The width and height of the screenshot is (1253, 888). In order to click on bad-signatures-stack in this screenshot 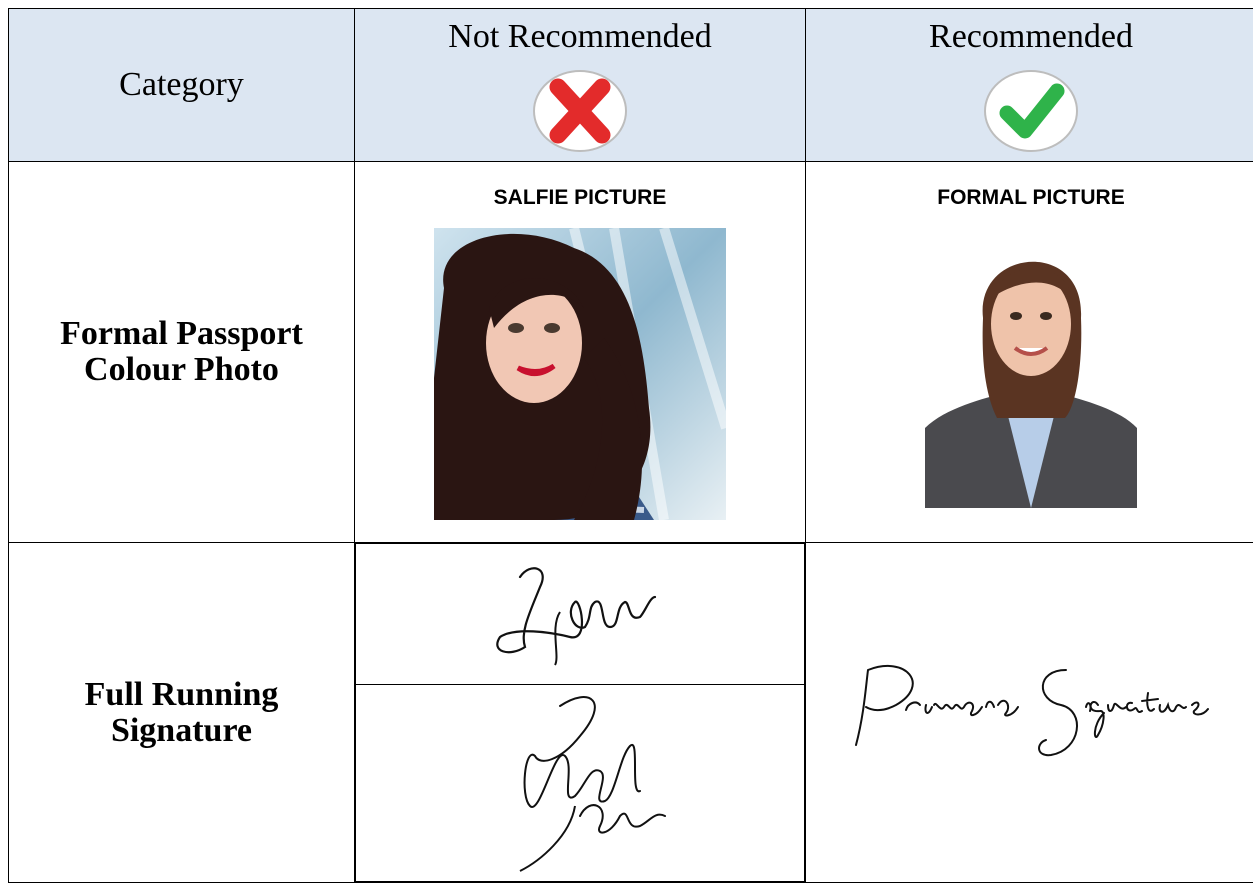, I will do `click(580, 712)`.